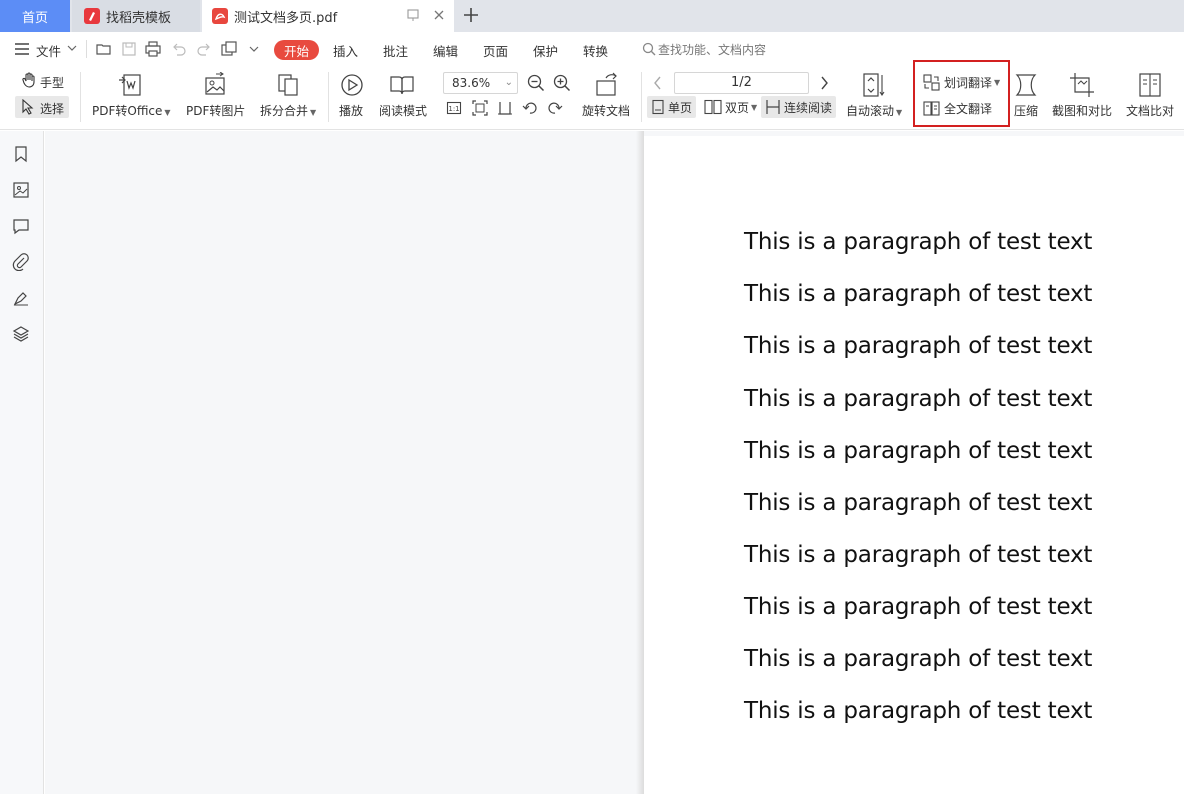 The image size is (1184, 794). Describe the element at coordinates (402, 85) in the screenshot. I see `read-mode-icon` at that location.